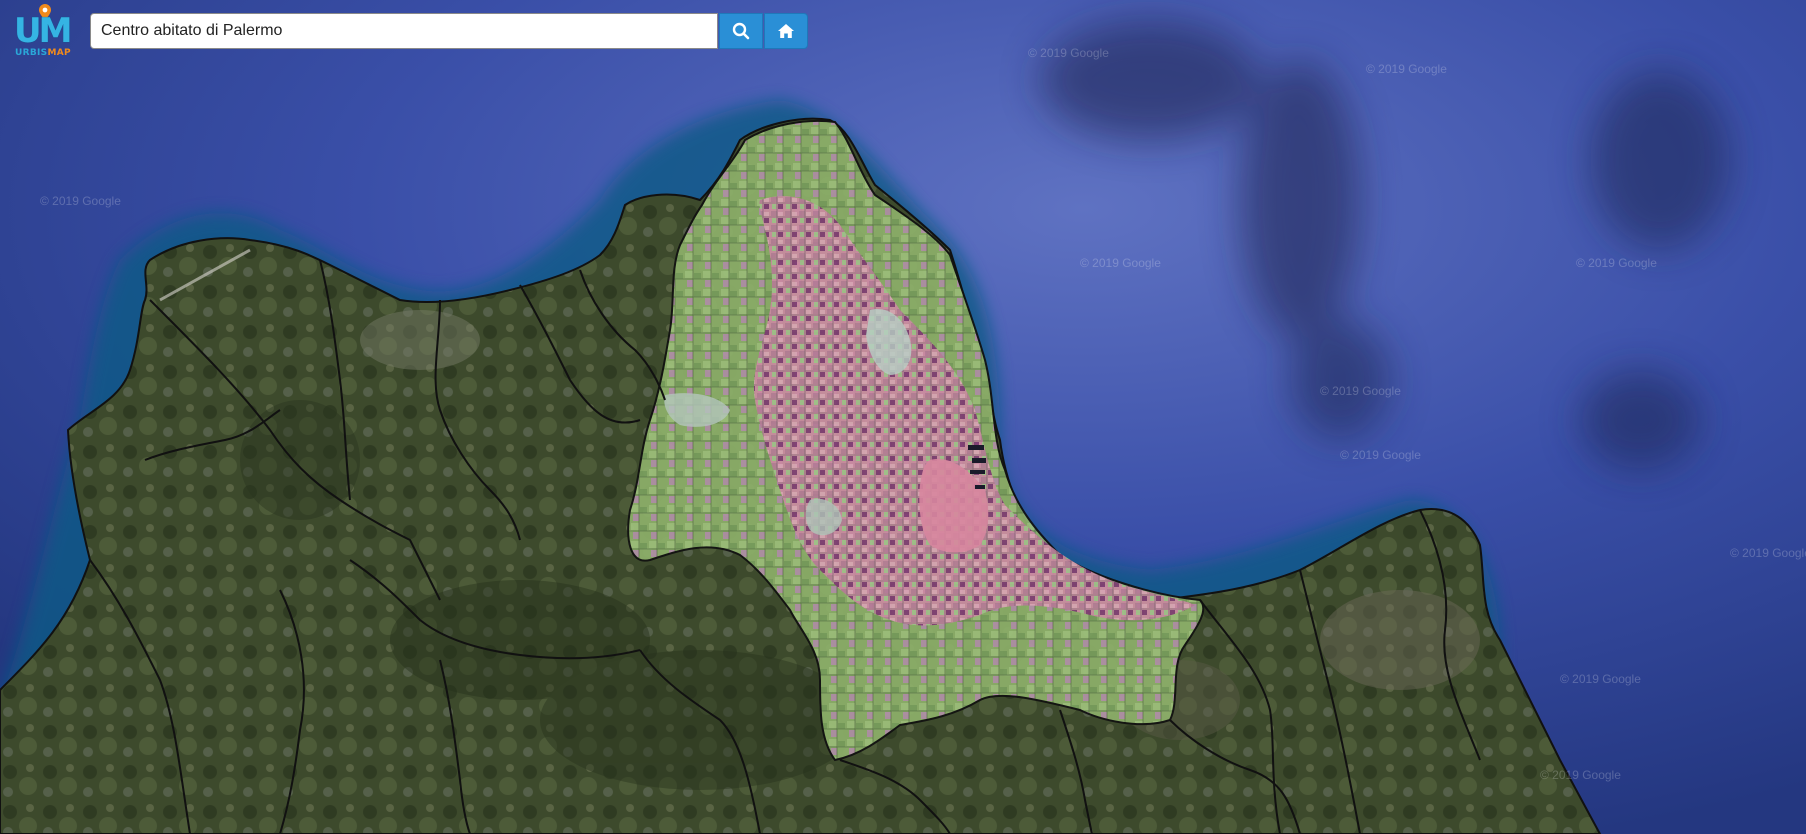 The height and width of the screenshot is (834, 1806). I want to click on search-button, so click(741, 31).